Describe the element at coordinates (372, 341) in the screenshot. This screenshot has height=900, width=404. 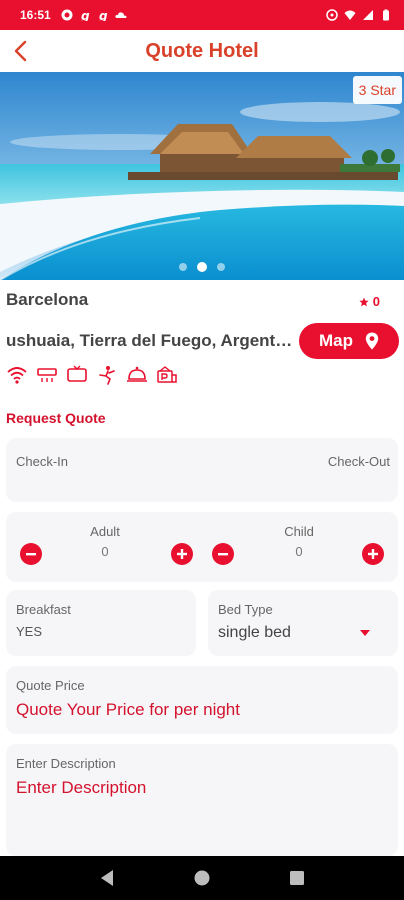
I see `location-pin-icon` at that location.